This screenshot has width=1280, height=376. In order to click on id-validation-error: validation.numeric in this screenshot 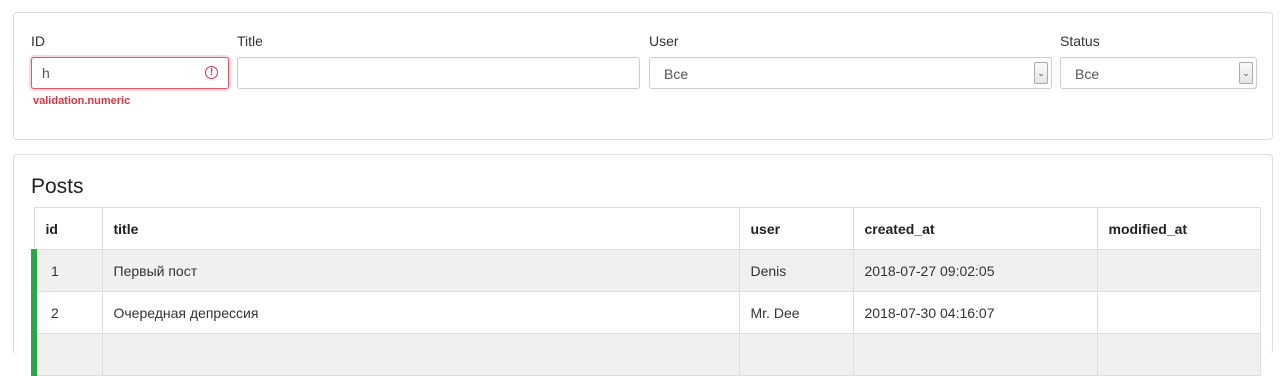, I will do `click(82, 101)`.